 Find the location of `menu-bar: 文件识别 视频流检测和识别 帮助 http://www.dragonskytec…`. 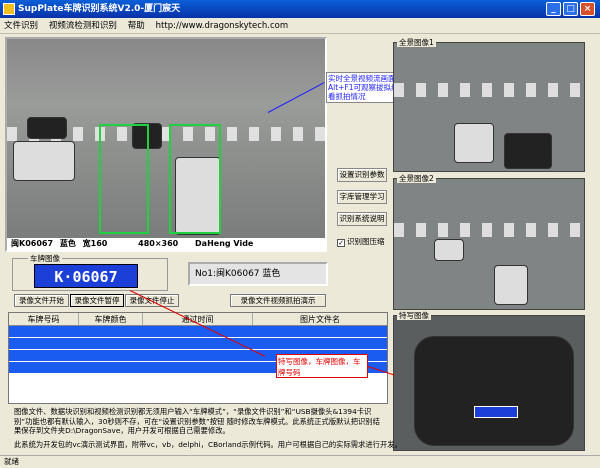

menu-bar: 文件识别 视频流检测和识别 帮助 http://www.dragonskytec… is located at coordinates (300, 26).